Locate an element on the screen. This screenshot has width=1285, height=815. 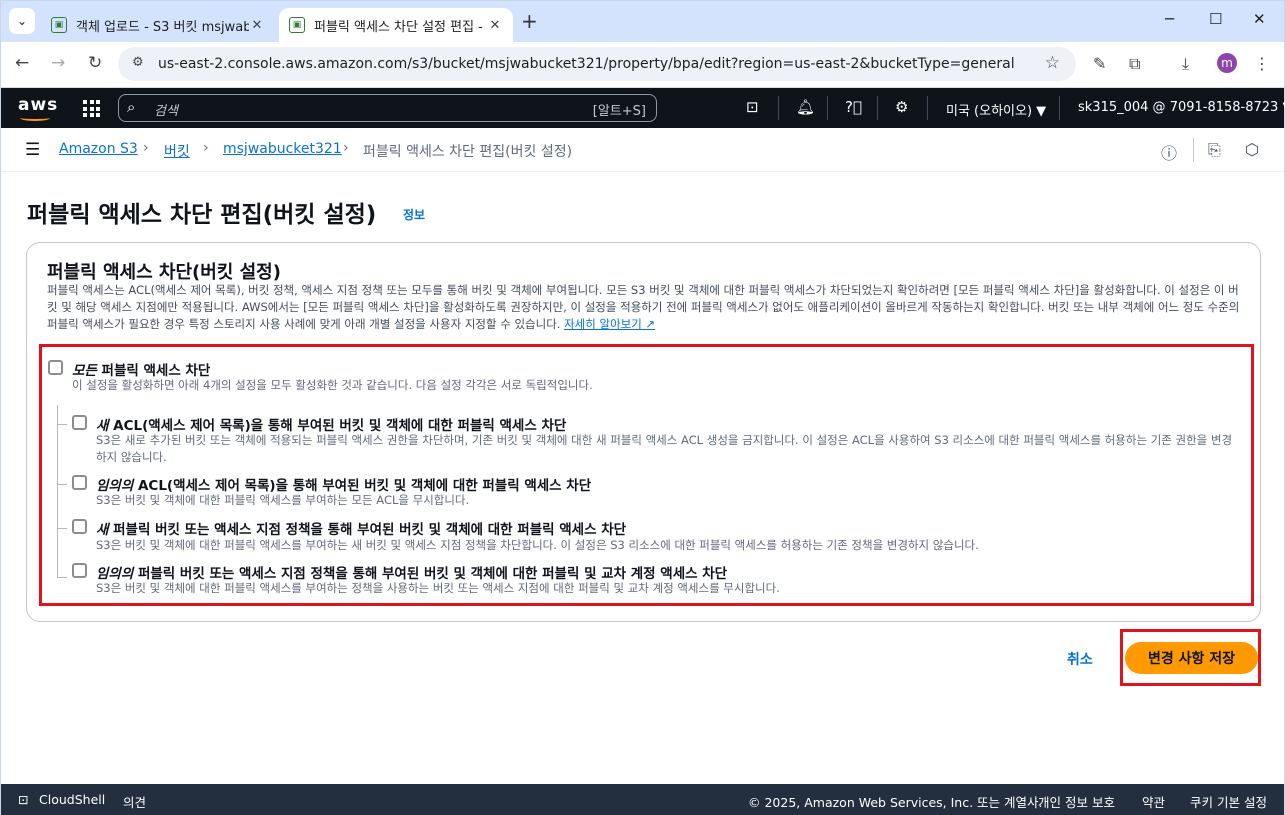
maximize-icon: ☐ is located at coordinates (1215, 19).